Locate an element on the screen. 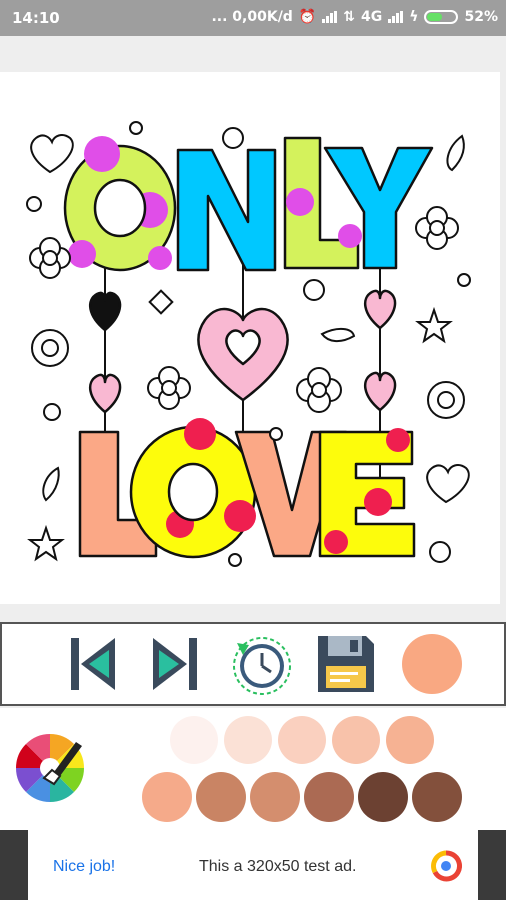 The width and height of the screenshot is (506, 900). save-button is located at coordinates (346, 664).